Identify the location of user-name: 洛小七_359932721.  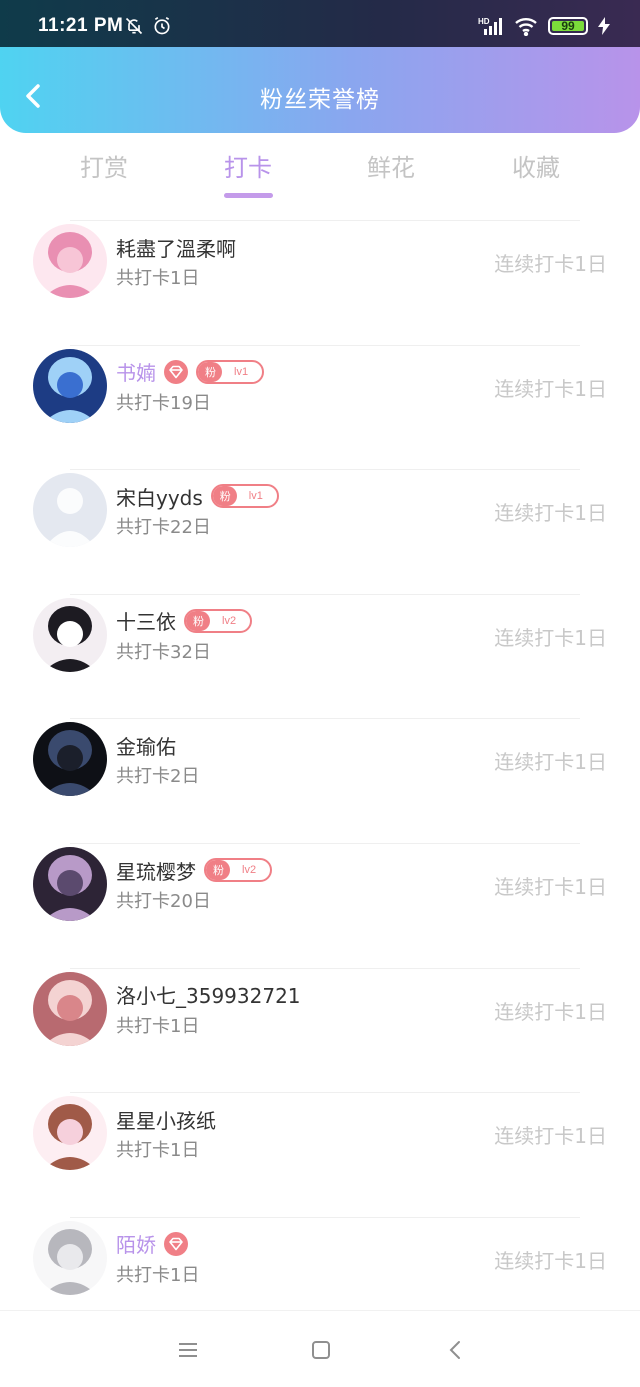
(208, 994).